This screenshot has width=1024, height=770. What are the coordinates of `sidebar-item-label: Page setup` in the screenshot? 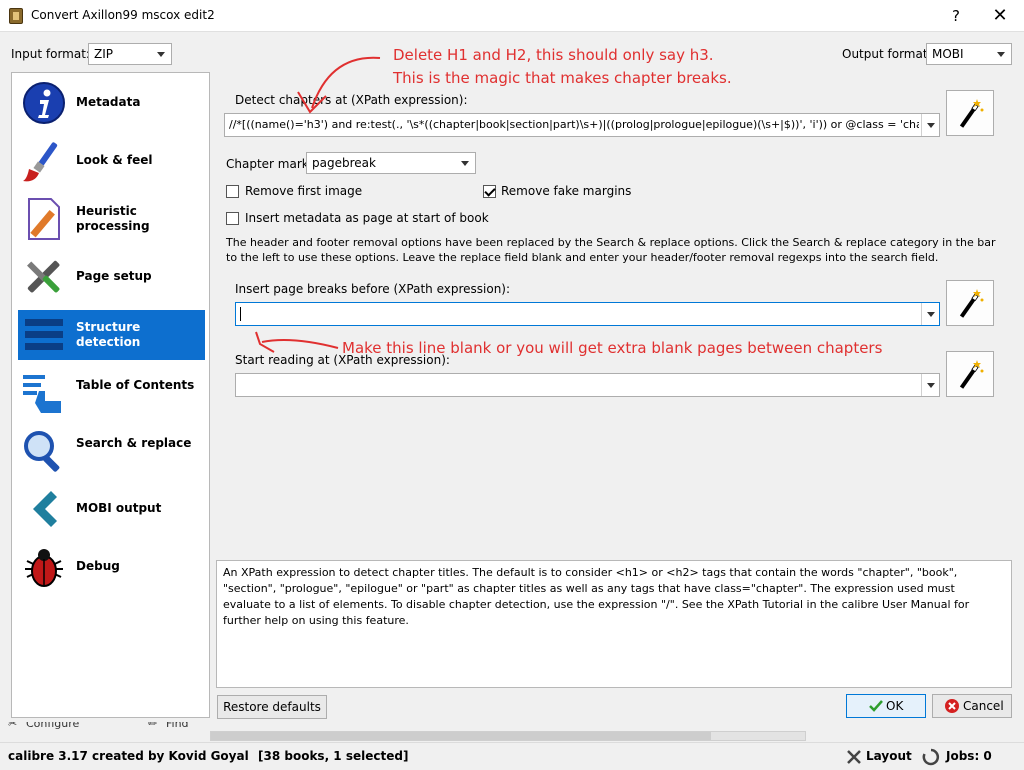 It's located at (114, 276).